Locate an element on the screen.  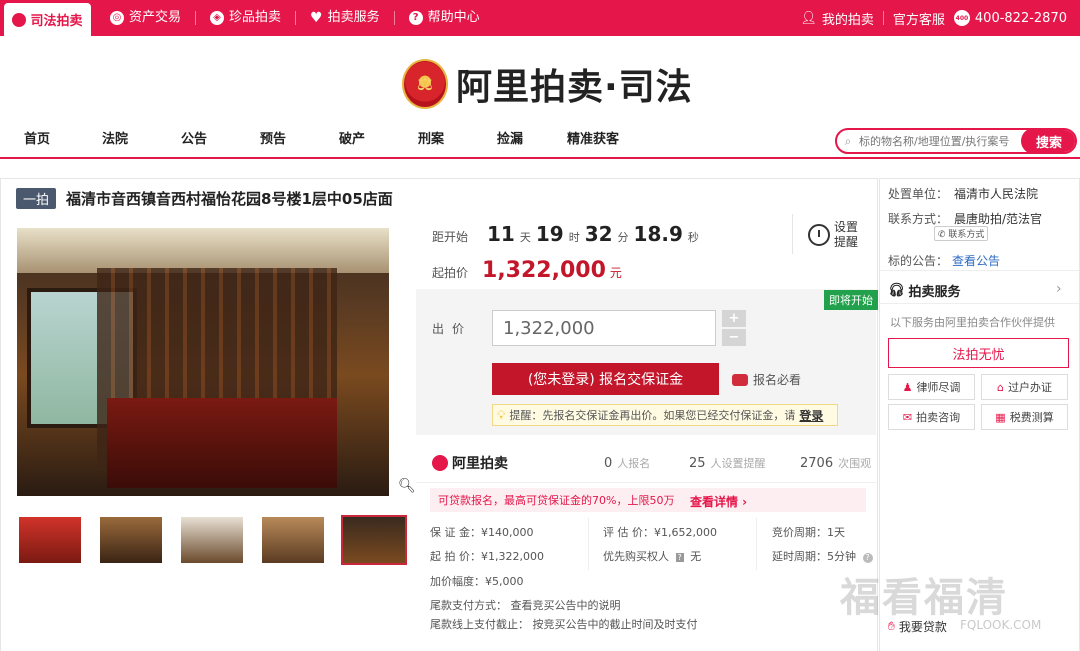
thumbnail-strip is located at coordinates (212, 540).